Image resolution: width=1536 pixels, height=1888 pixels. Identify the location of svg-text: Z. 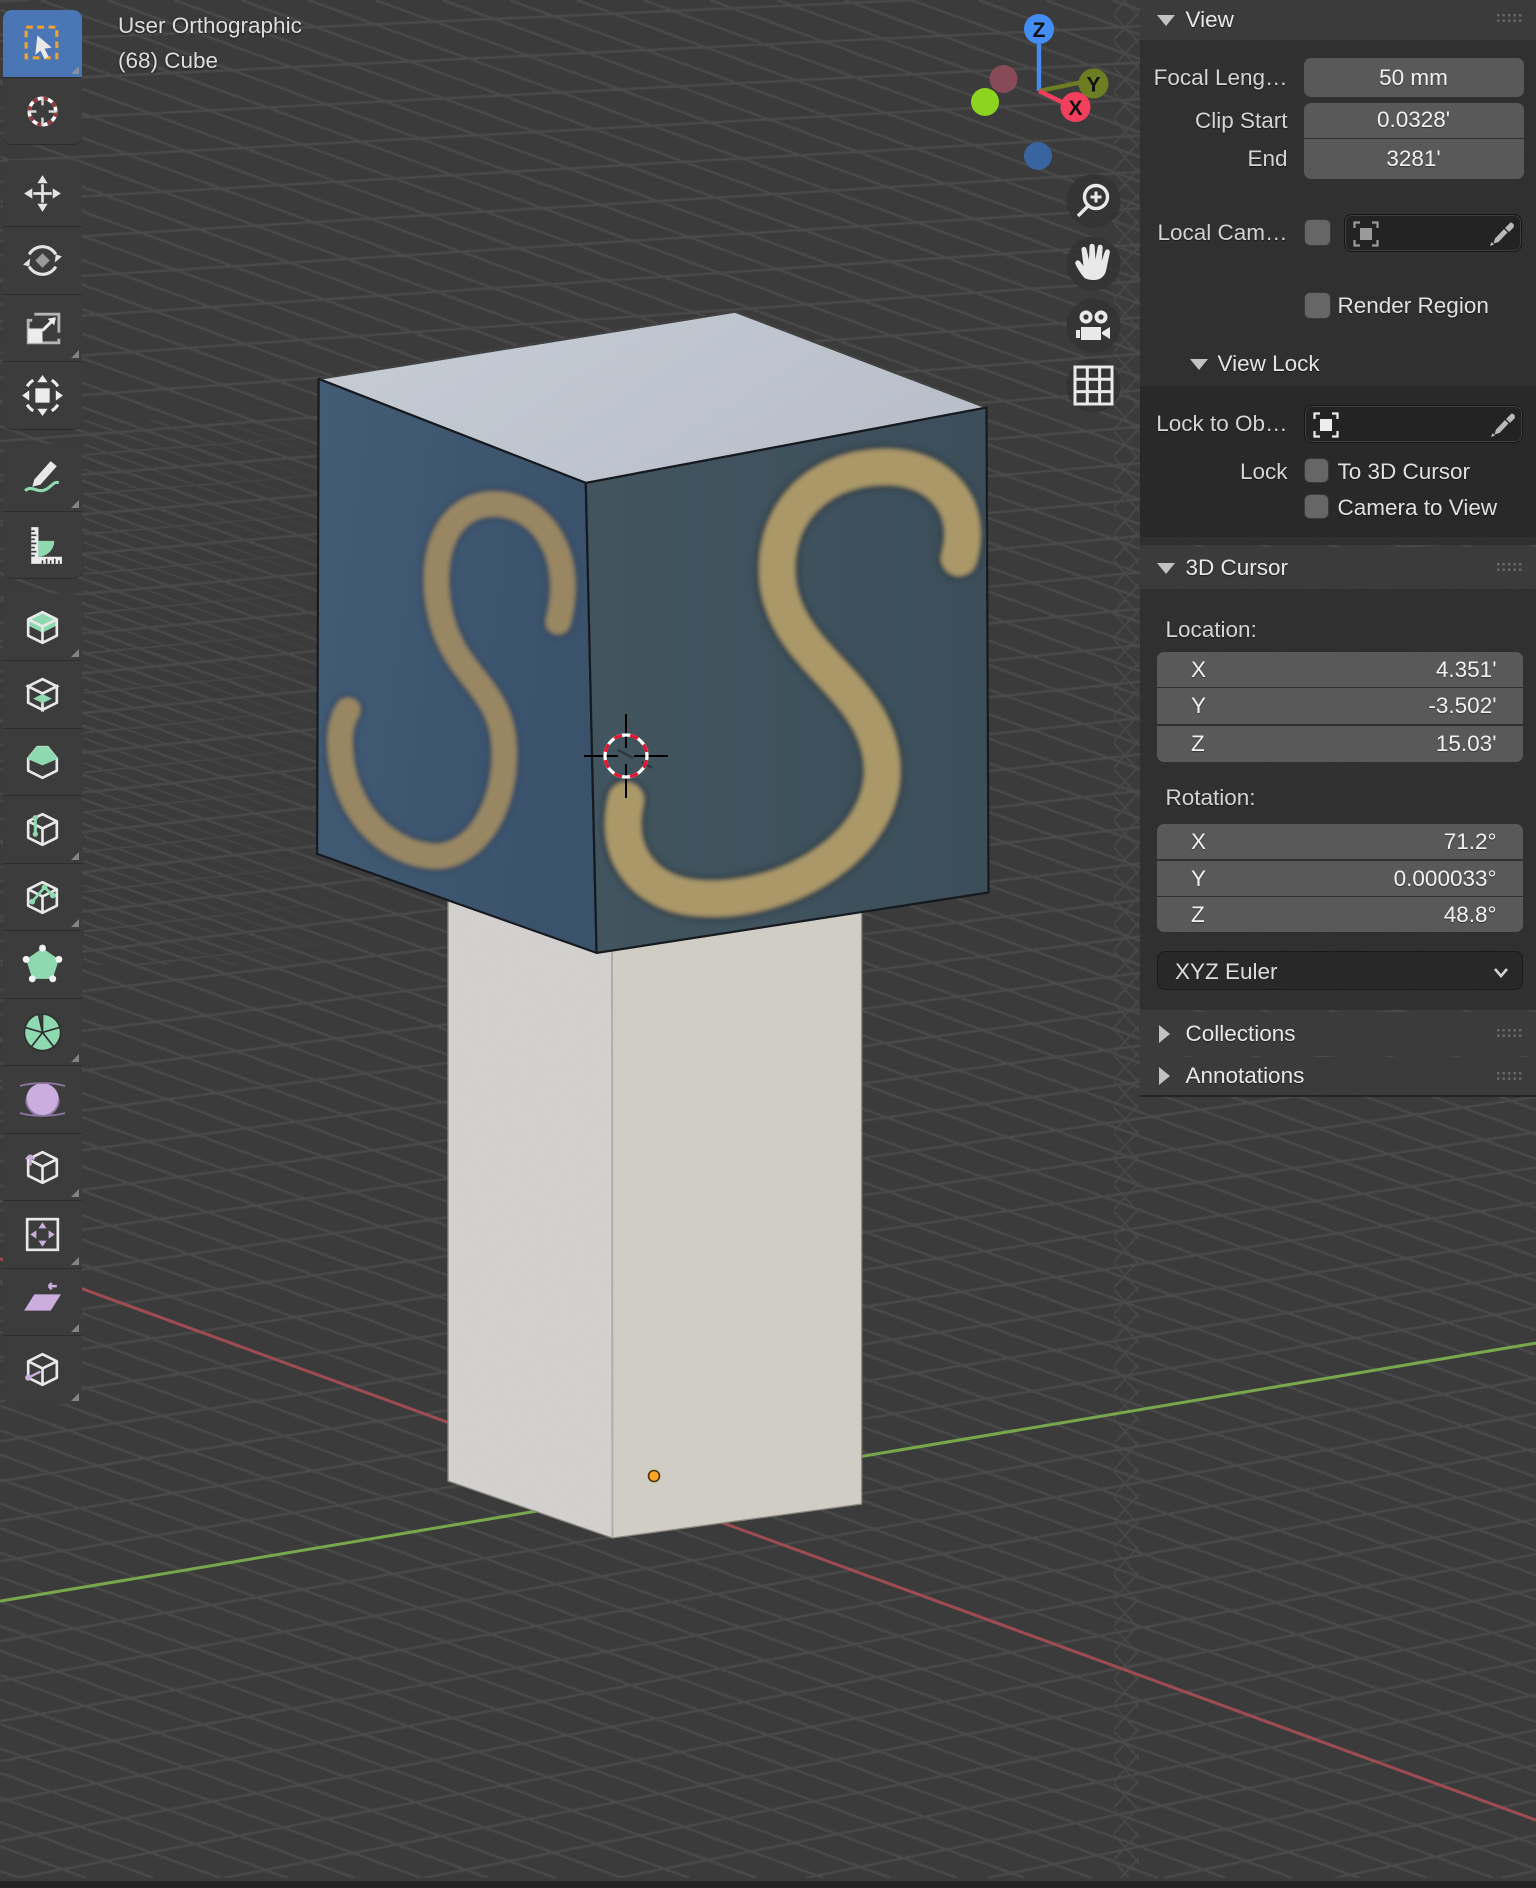
(1039, 30).